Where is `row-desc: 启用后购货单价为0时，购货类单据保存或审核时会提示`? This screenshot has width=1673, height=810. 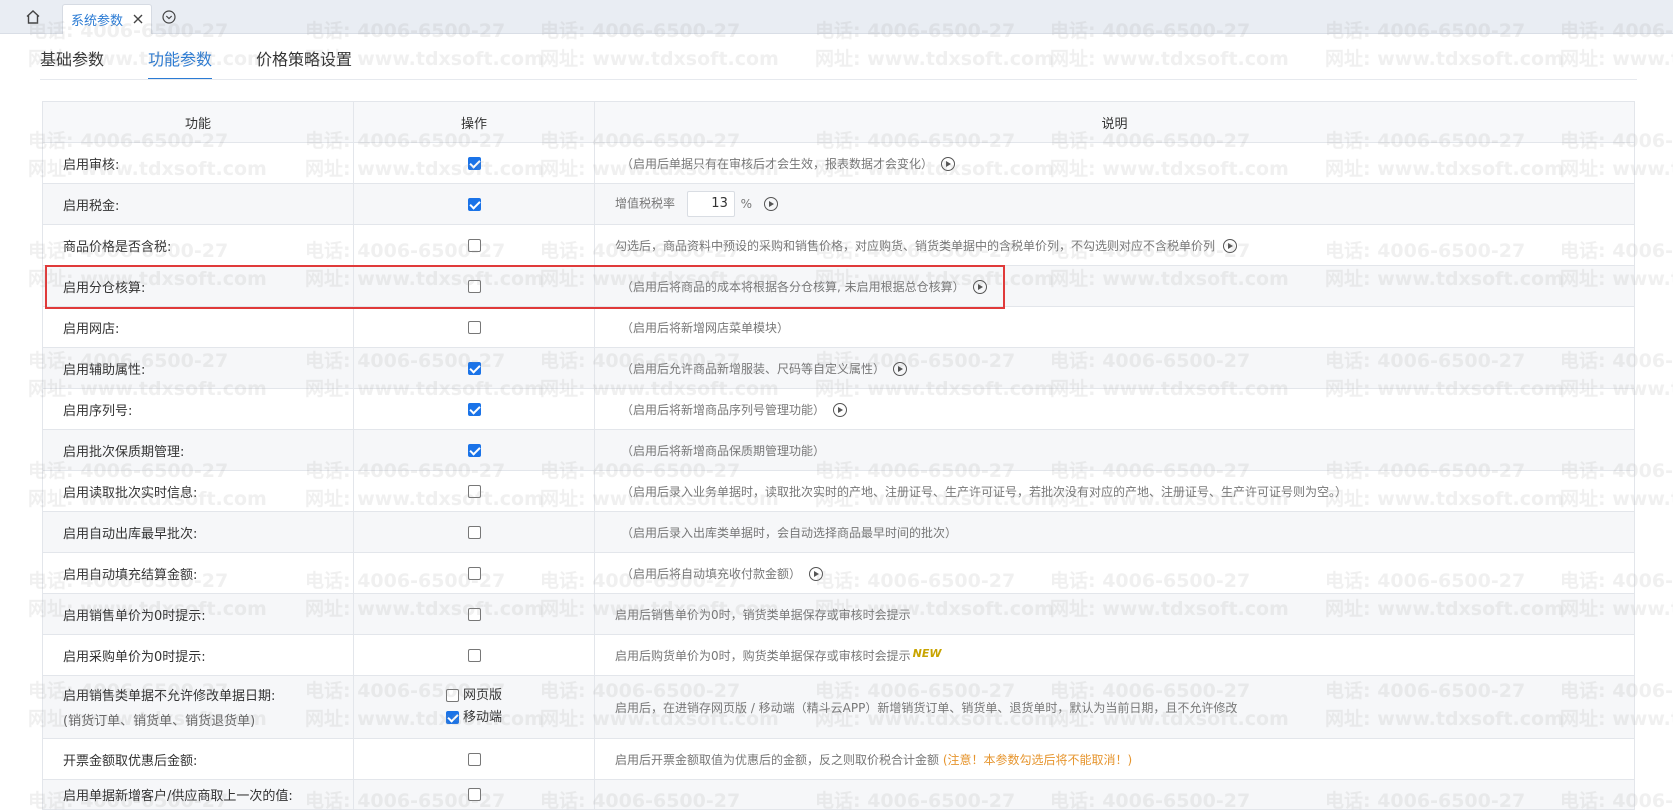
row-desc: 启用后购货单价为0时，购货类单据保存或审核时会提示 is located at coordinates (763, 655).